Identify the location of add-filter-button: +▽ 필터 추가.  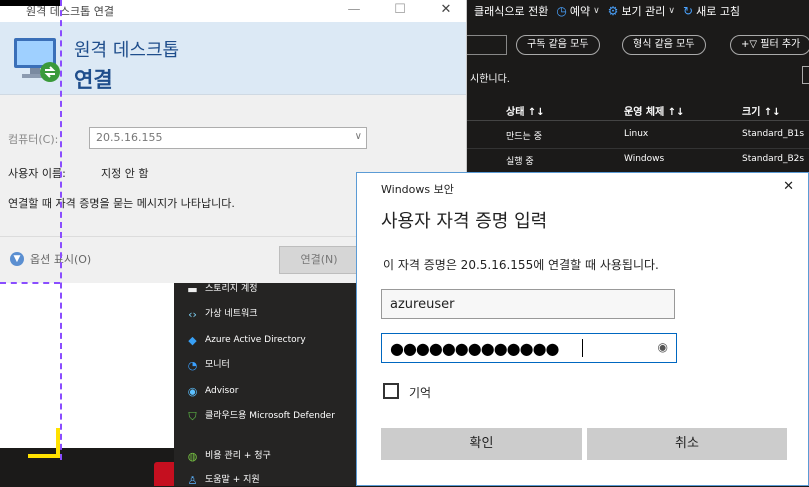
(769, 45).